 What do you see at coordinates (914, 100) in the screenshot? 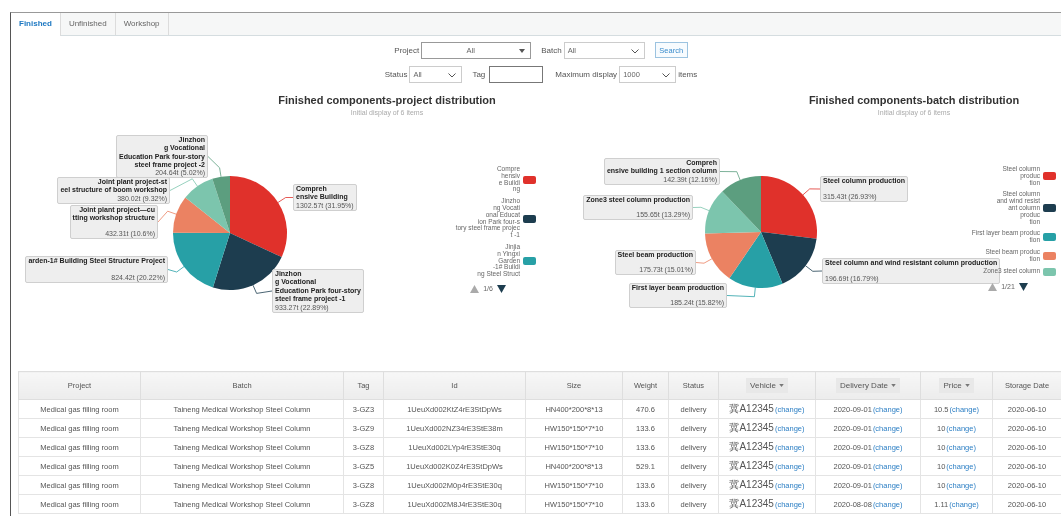
I see `chart-title: Finished components-batch distribution` at bounding box center [914, 100].